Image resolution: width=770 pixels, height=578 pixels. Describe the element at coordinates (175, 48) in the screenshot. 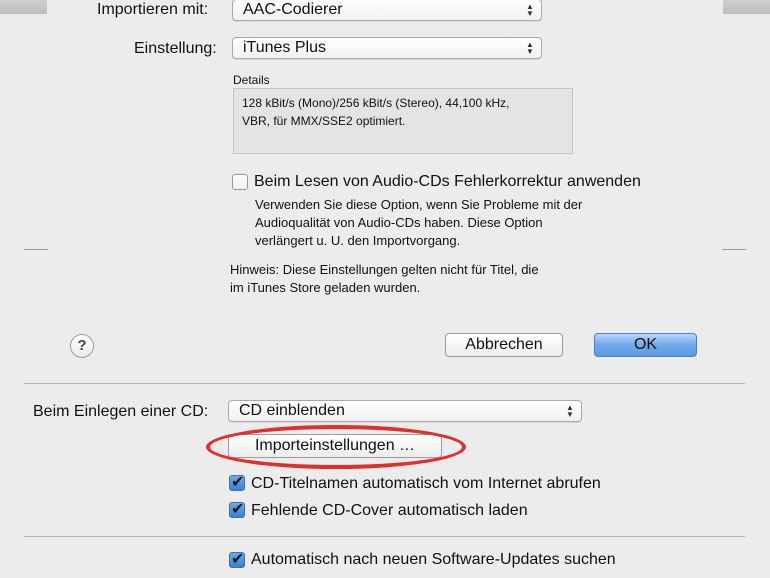

I see `setting-label: Einstellung:` at that location.